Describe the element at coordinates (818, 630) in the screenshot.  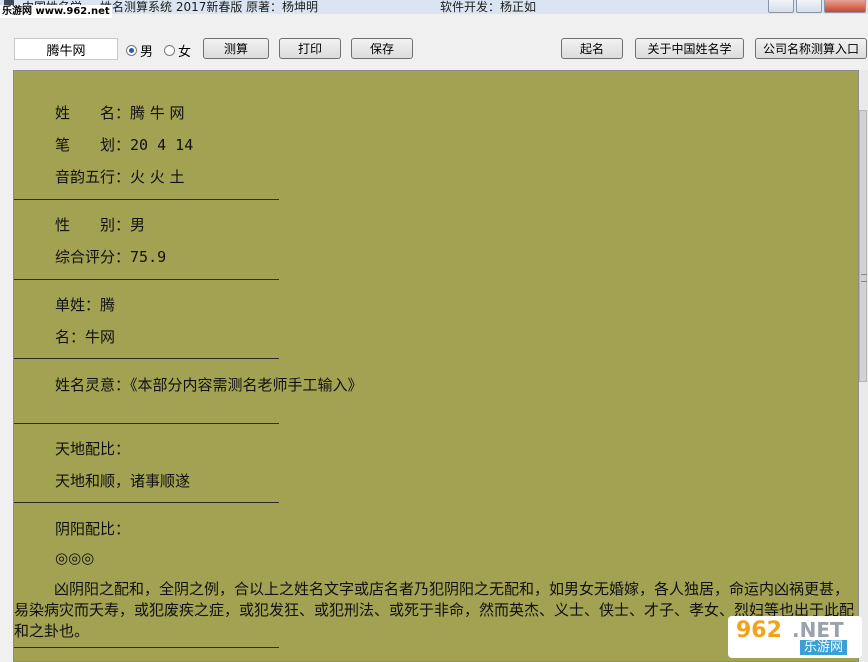
I see `watermark-logo-net: .NET` at that location.